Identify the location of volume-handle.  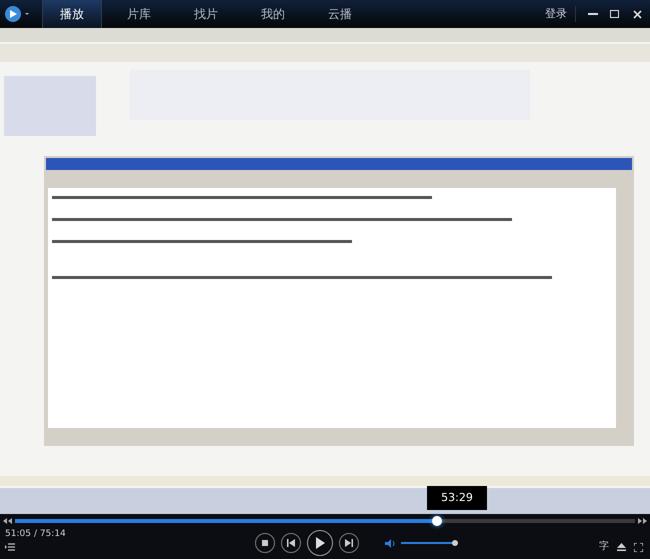
(455, 543).